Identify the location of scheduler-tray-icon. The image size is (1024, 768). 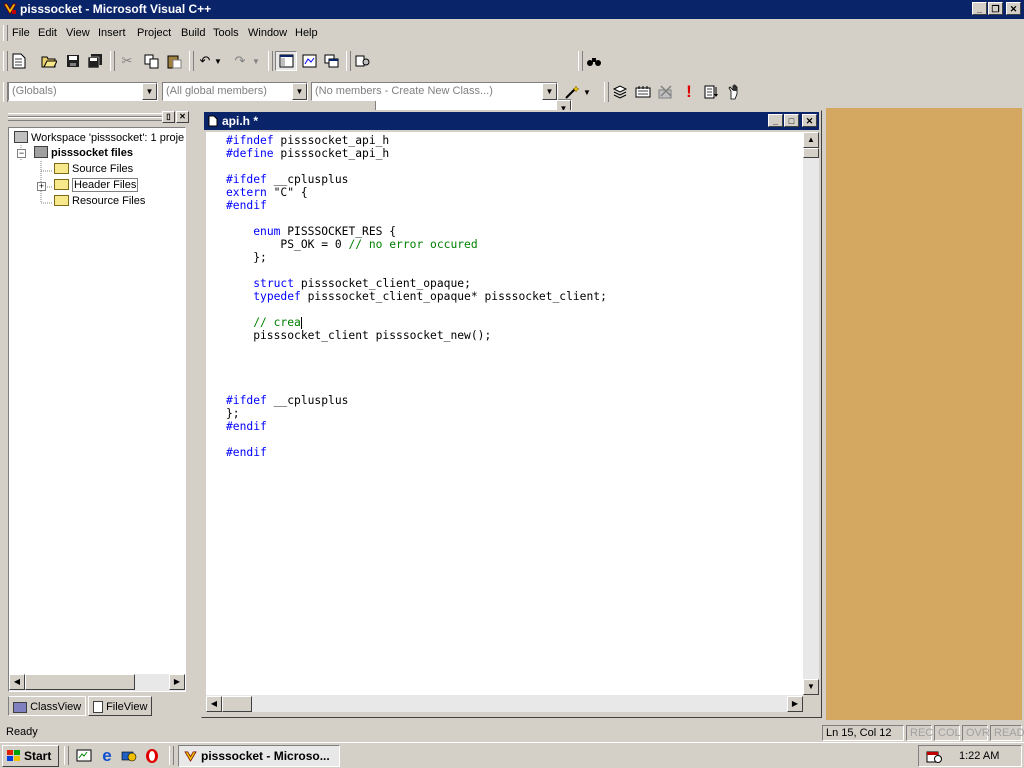
(934, 756).